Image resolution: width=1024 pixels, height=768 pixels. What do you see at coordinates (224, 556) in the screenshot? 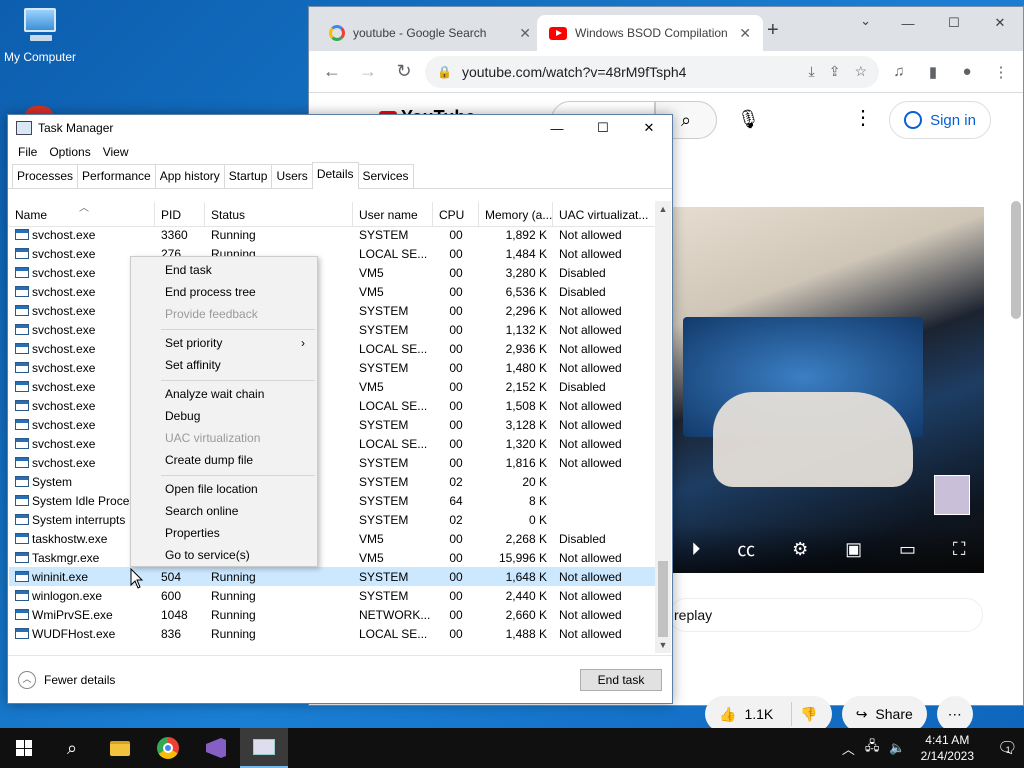
I see `menu-item-go-to-service-s: Go to service(s)` at bounding box center [224, 556].